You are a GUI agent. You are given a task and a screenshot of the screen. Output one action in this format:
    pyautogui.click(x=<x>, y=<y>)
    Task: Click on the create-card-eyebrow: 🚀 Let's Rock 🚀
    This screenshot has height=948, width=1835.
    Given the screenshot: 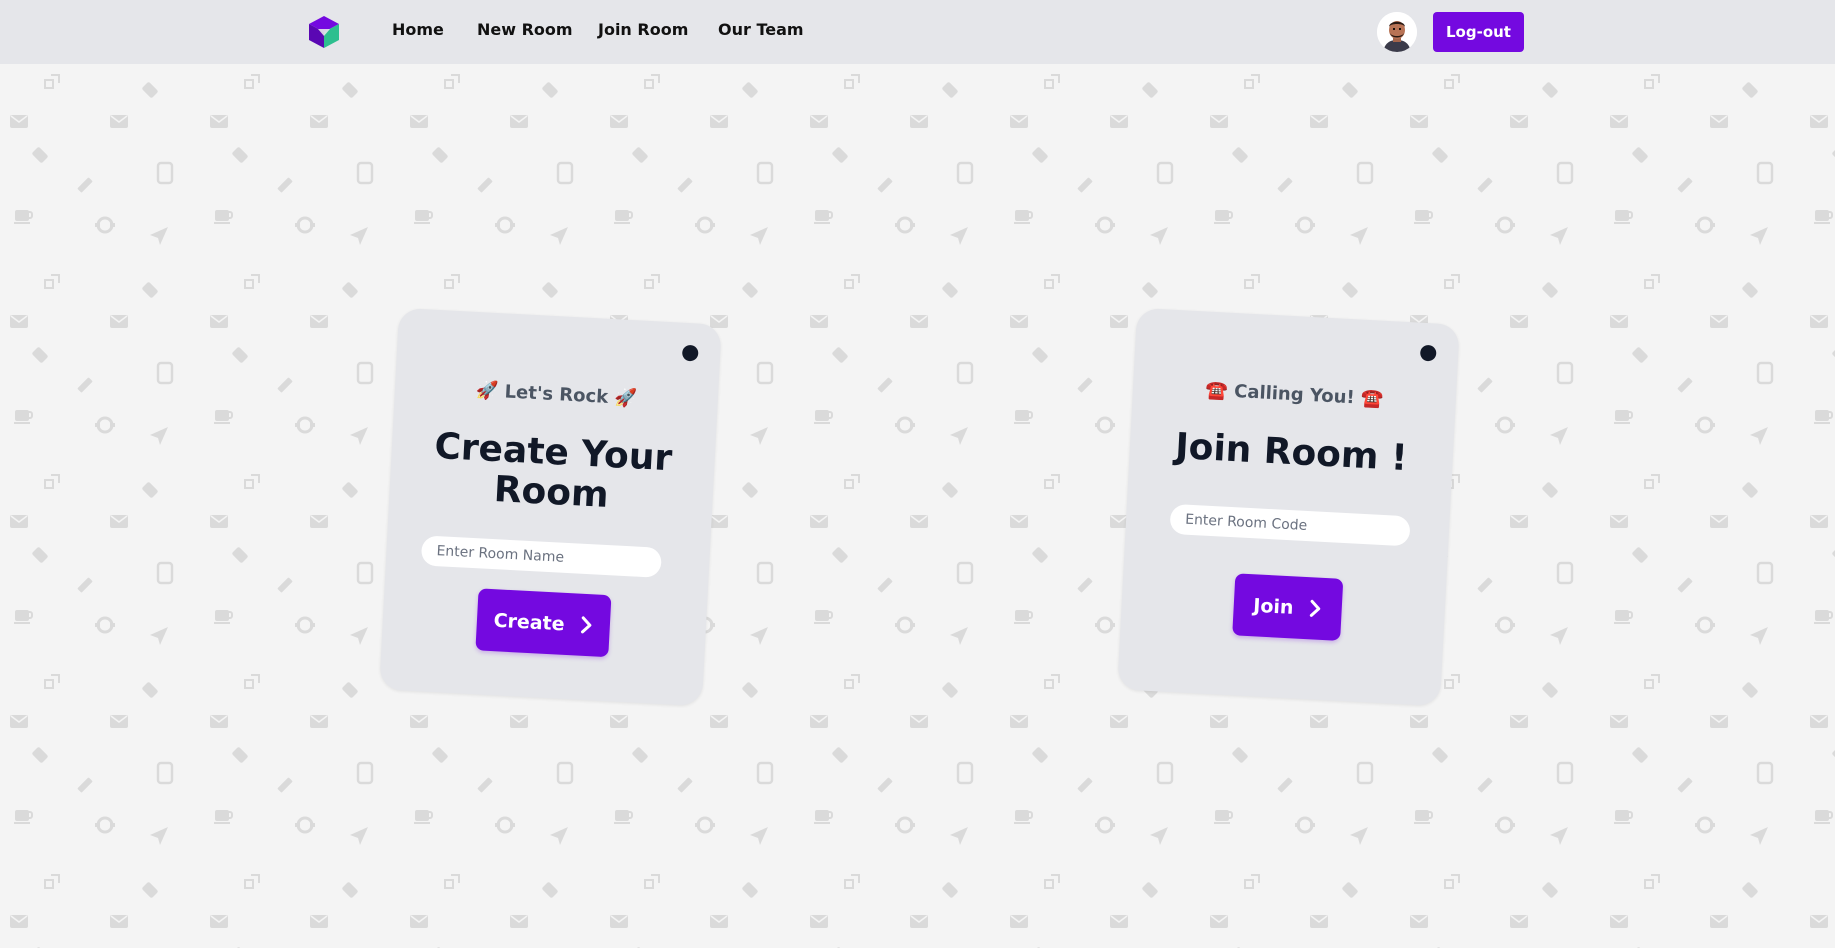 What is the action you would take?
    pyautogui.click(x=556, y=394)
    